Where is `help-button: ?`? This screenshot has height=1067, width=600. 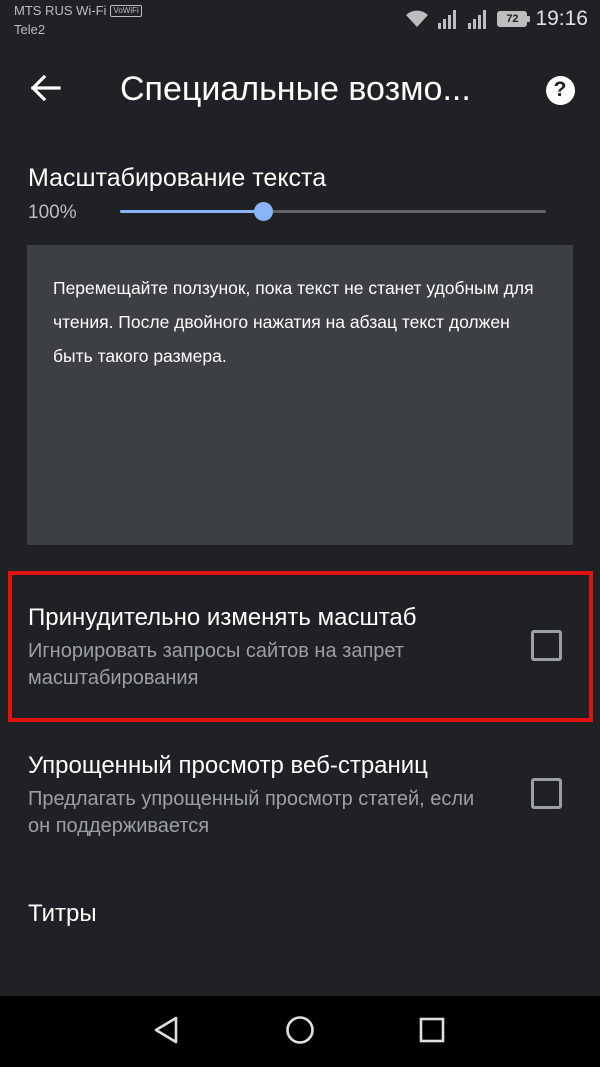
help-button: ? is located at coordinates (560, 90).